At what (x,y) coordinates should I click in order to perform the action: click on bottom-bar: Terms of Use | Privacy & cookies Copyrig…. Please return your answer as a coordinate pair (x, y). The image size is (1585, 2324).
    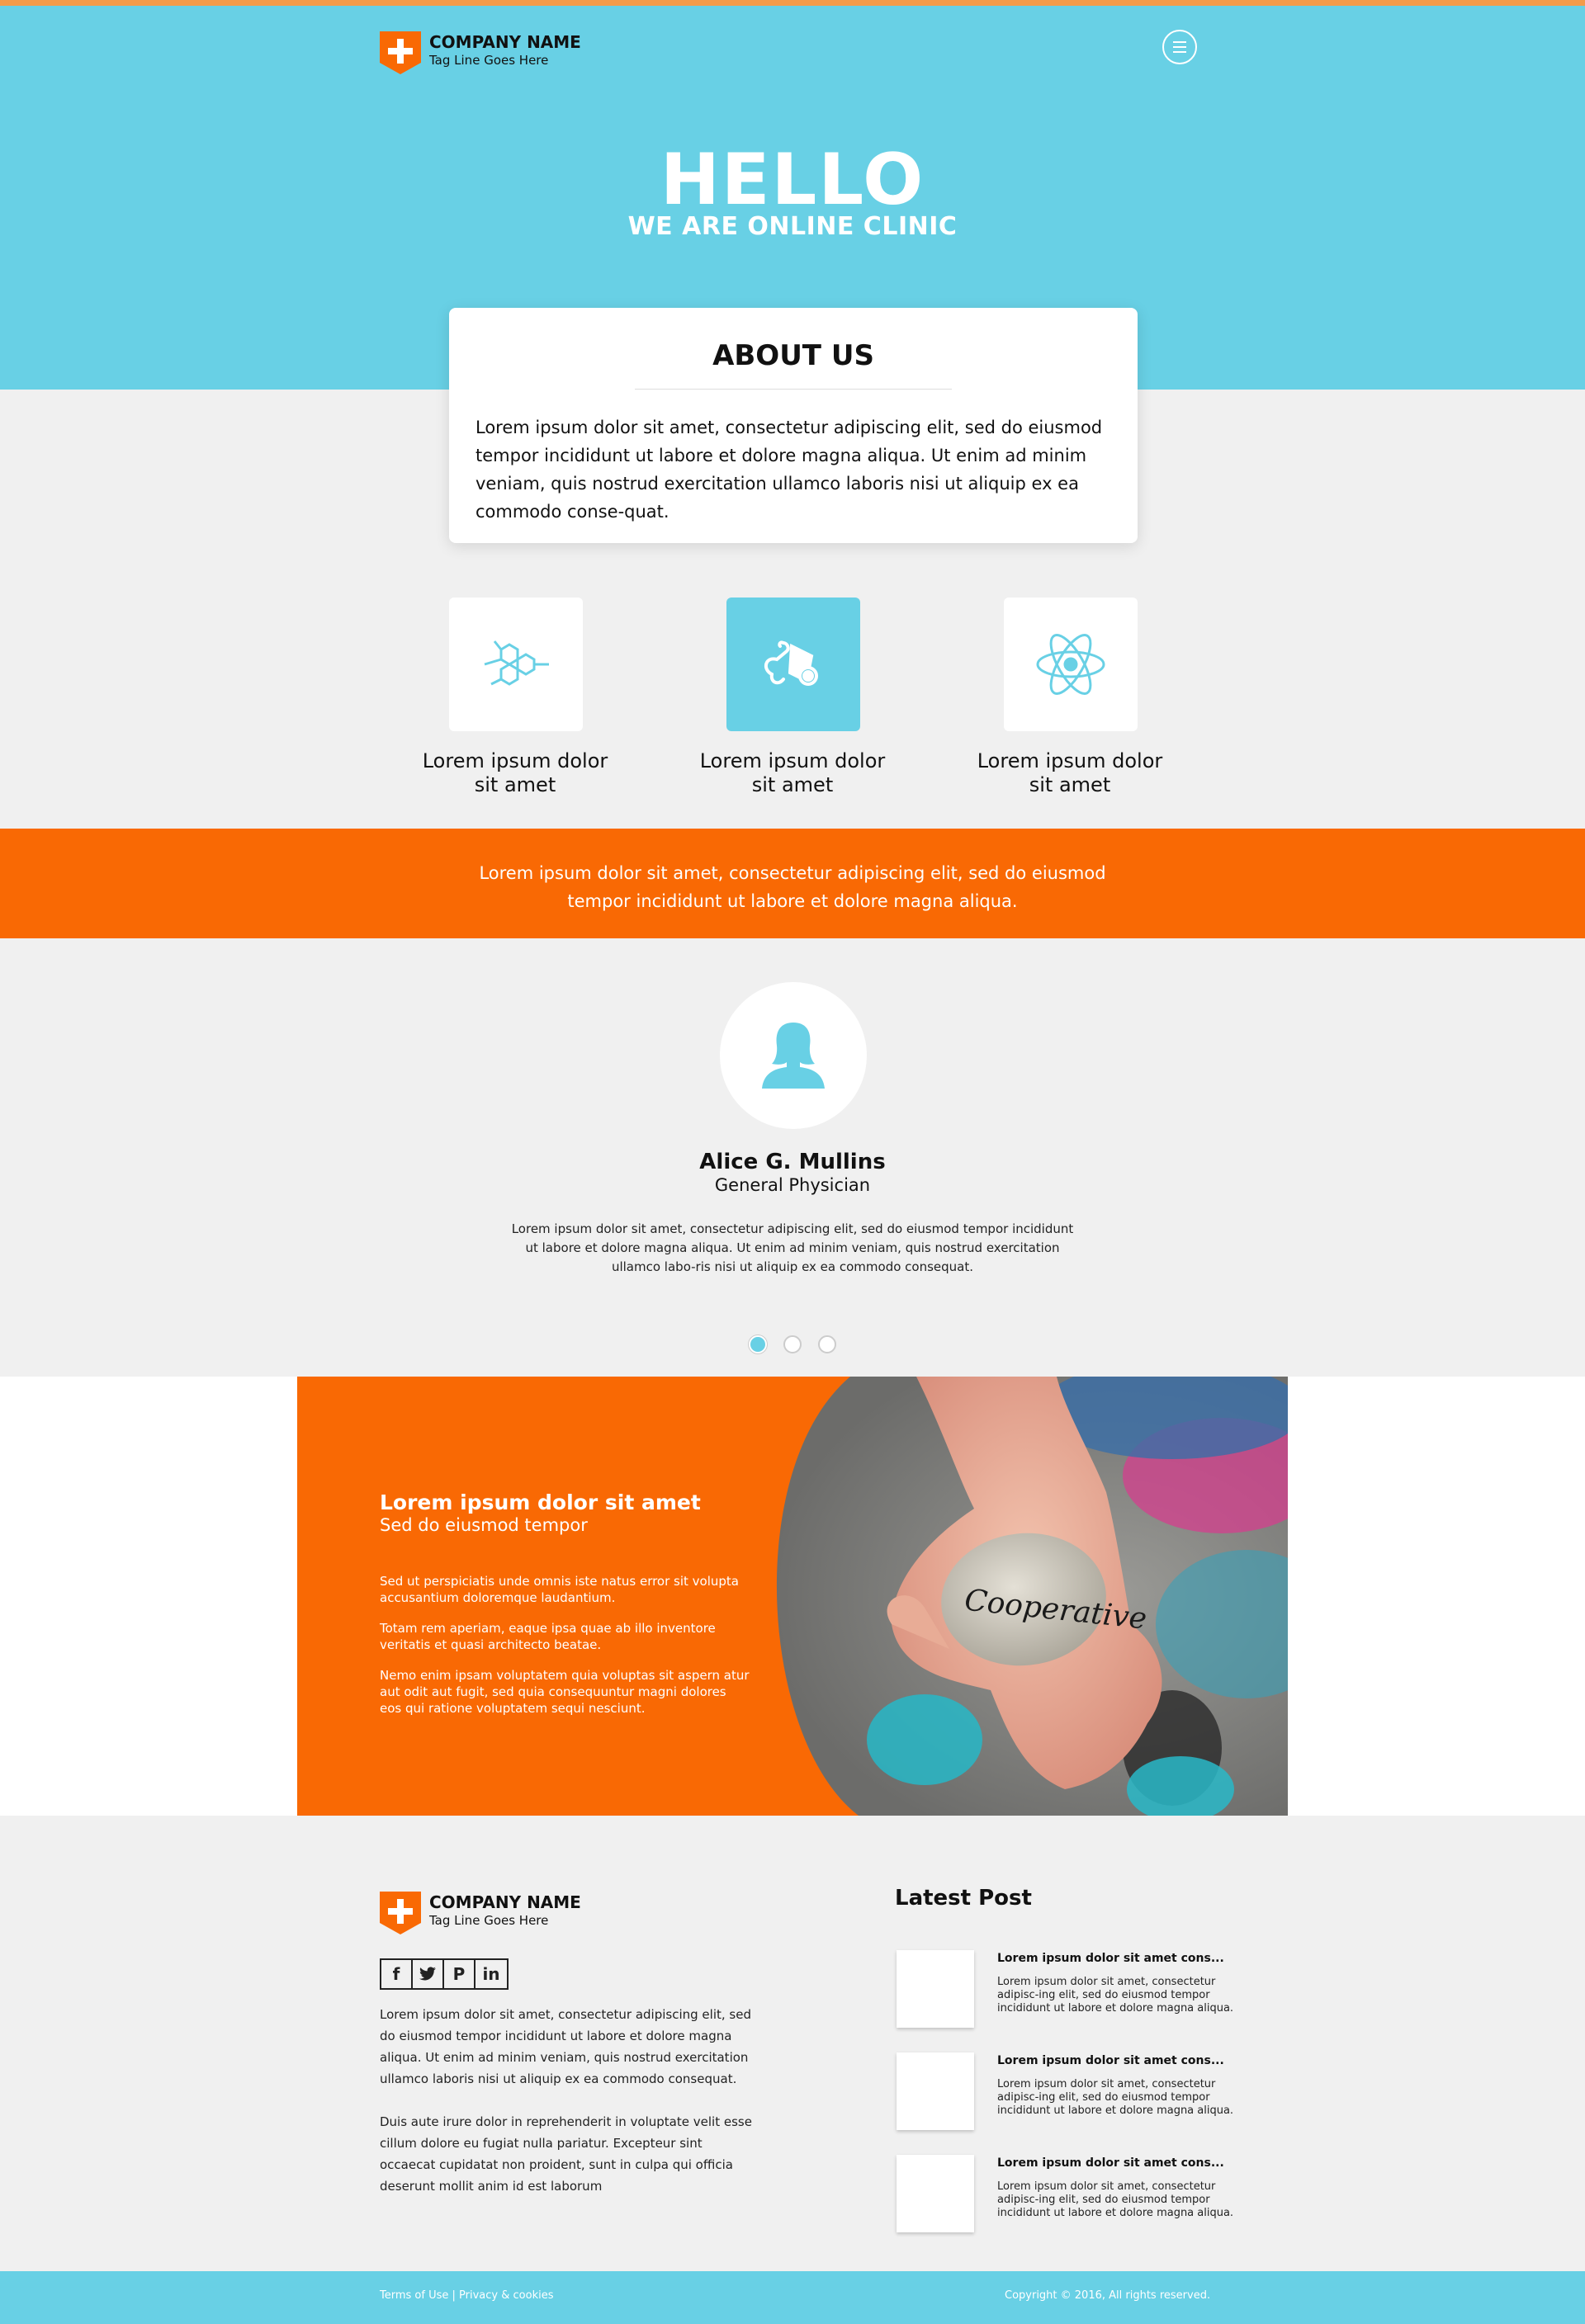
    Looking at the image, I should click on (792, 2297).